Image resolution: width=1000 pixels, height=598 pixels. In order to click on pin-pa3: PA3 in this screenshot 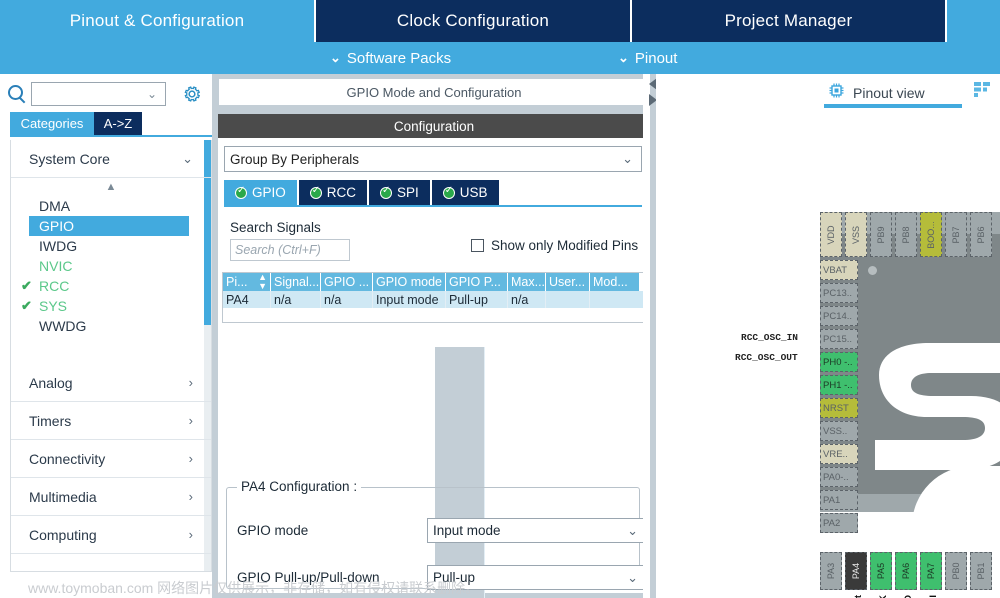, I will do `click(831, 571)`.